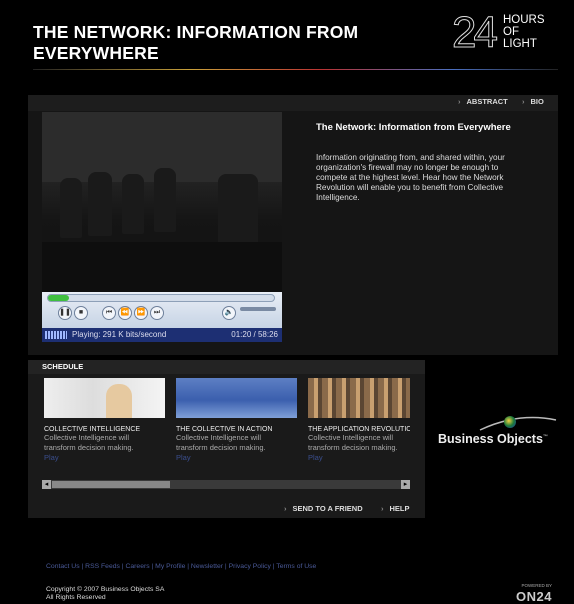 This screenshot has height=604, width=574. What do you see at coordinates (323, 508) in the screenshot?
I see `send-to-friend-button: › SEND TO A FRIEND` at bounding box center [323, 508].